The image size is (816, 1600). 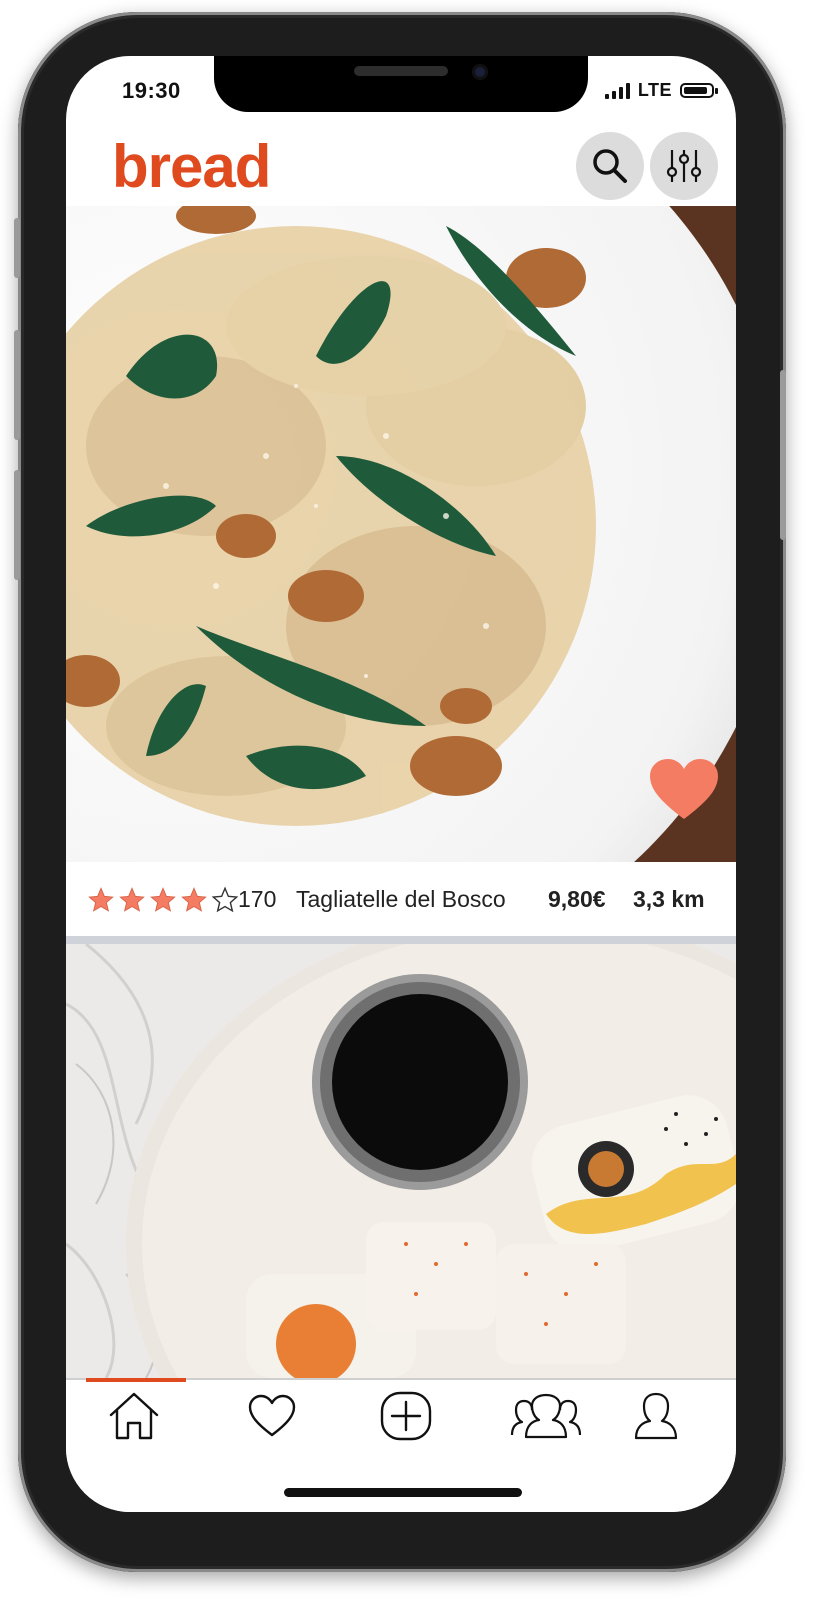 I want to click on favorite-button, so click(x=684, y=792).